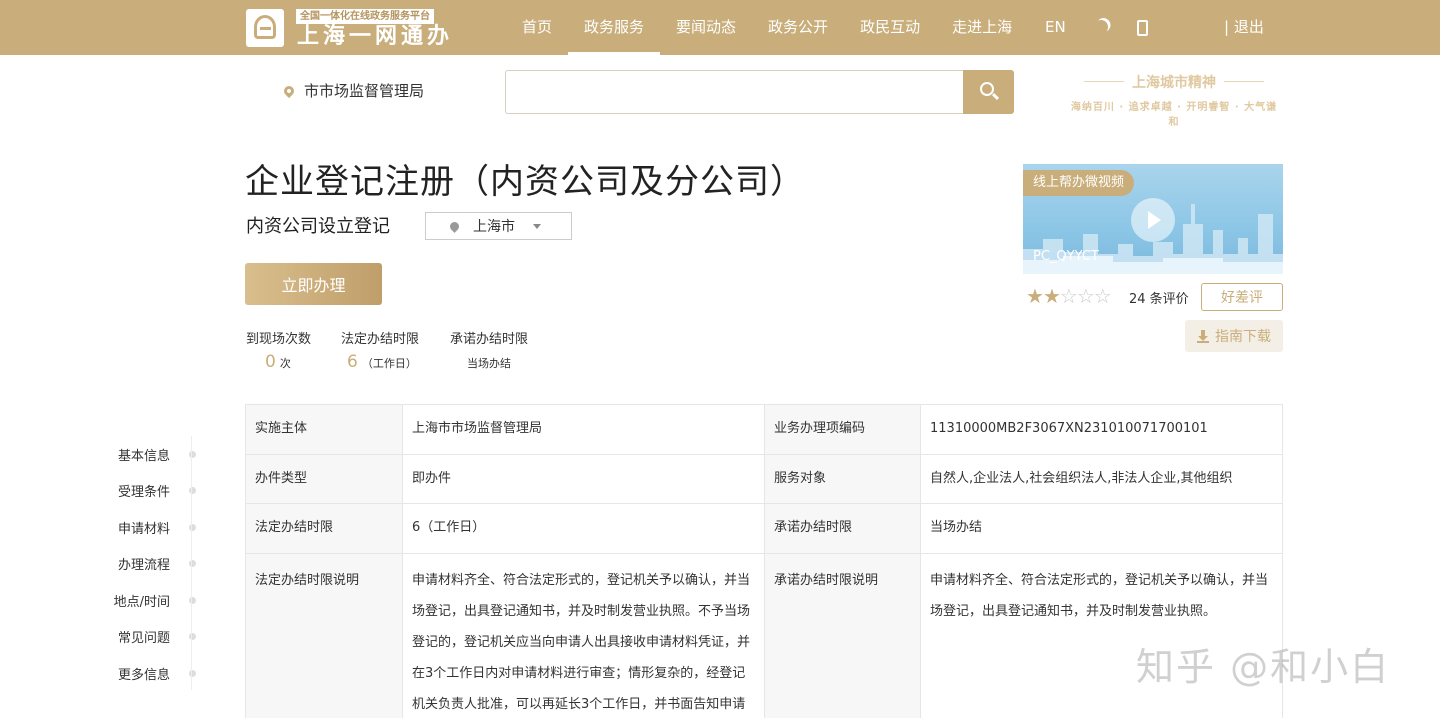 The height and width of the screenshot is (718, 1440). What do you see at coordinates (278, 362) in the screenshot?
I see `stat-value-visits: 0次` at bounding box center [278, 362].